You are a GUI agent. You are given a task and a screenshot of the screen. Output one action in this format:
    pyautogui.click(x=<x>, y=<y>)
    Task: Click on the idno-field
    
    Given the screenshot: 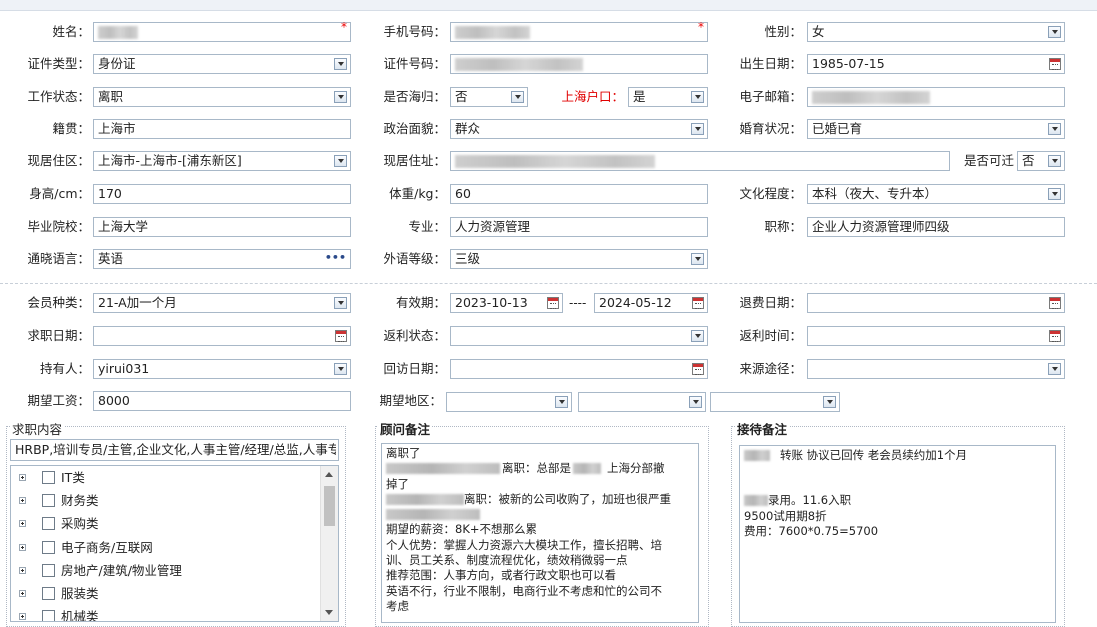 What is the action you would take?
    pyautogui.click(x=579, y=64)
    